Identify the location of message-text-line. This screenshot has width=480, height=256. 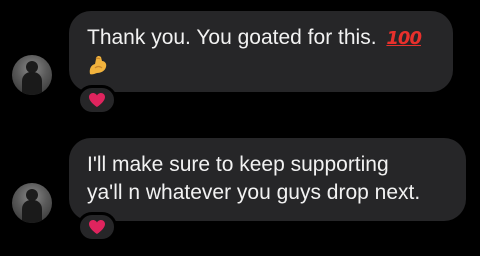
(261, 67).